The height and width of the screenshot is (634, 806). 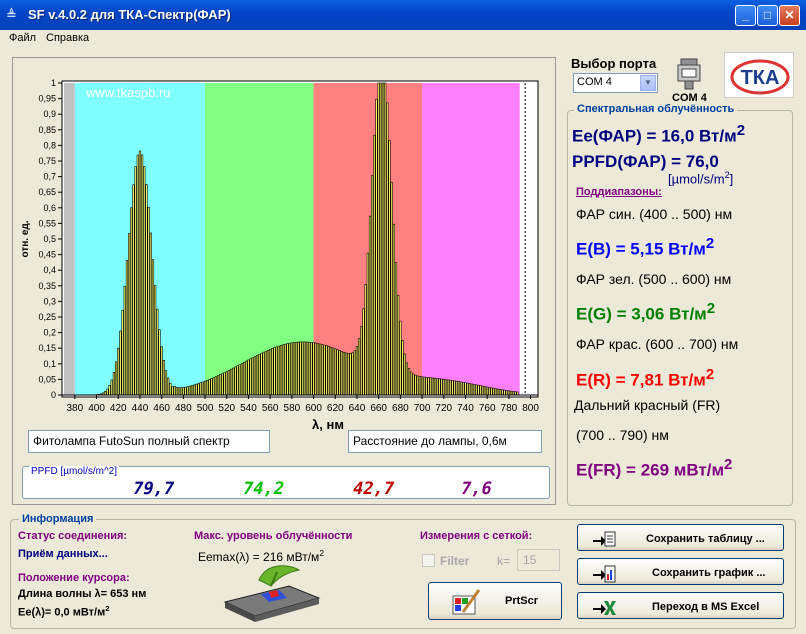 I want to click on cursor-position-label: Положение курсора:, so click(x=74, y=578).